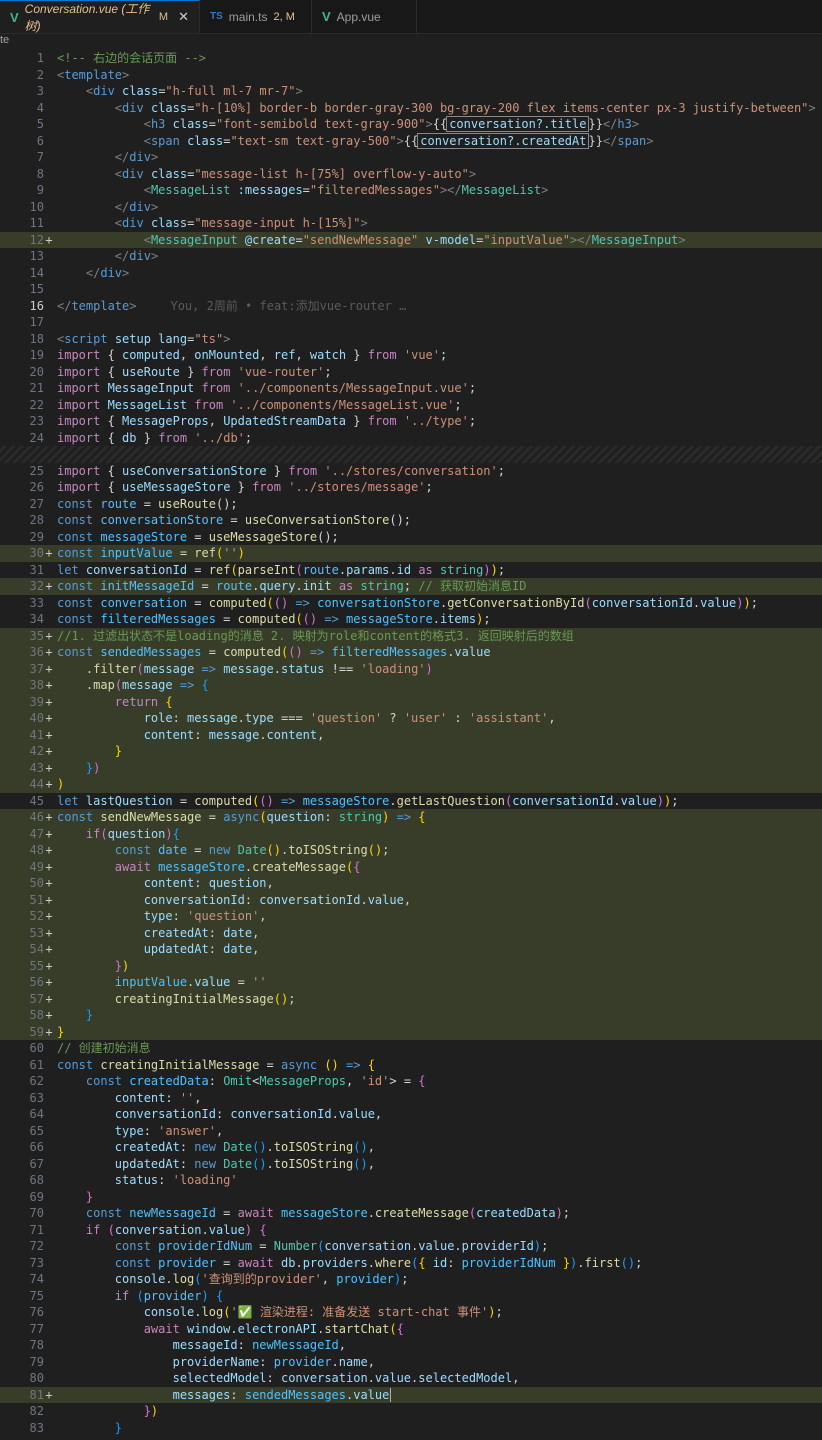 The width and height of the screenshot is (822, 1440). Describe the element at coordinates (411, 784) in the screenshot. I see `code-line: 44 +)` at that location.